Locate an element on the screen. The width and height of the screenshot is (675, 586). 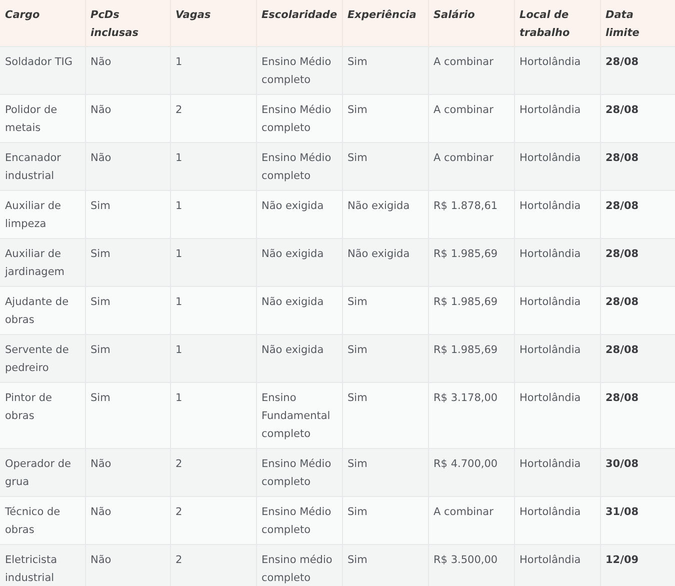
table-cell: R$ 1.878,61 is located at coordinates (471, 214).